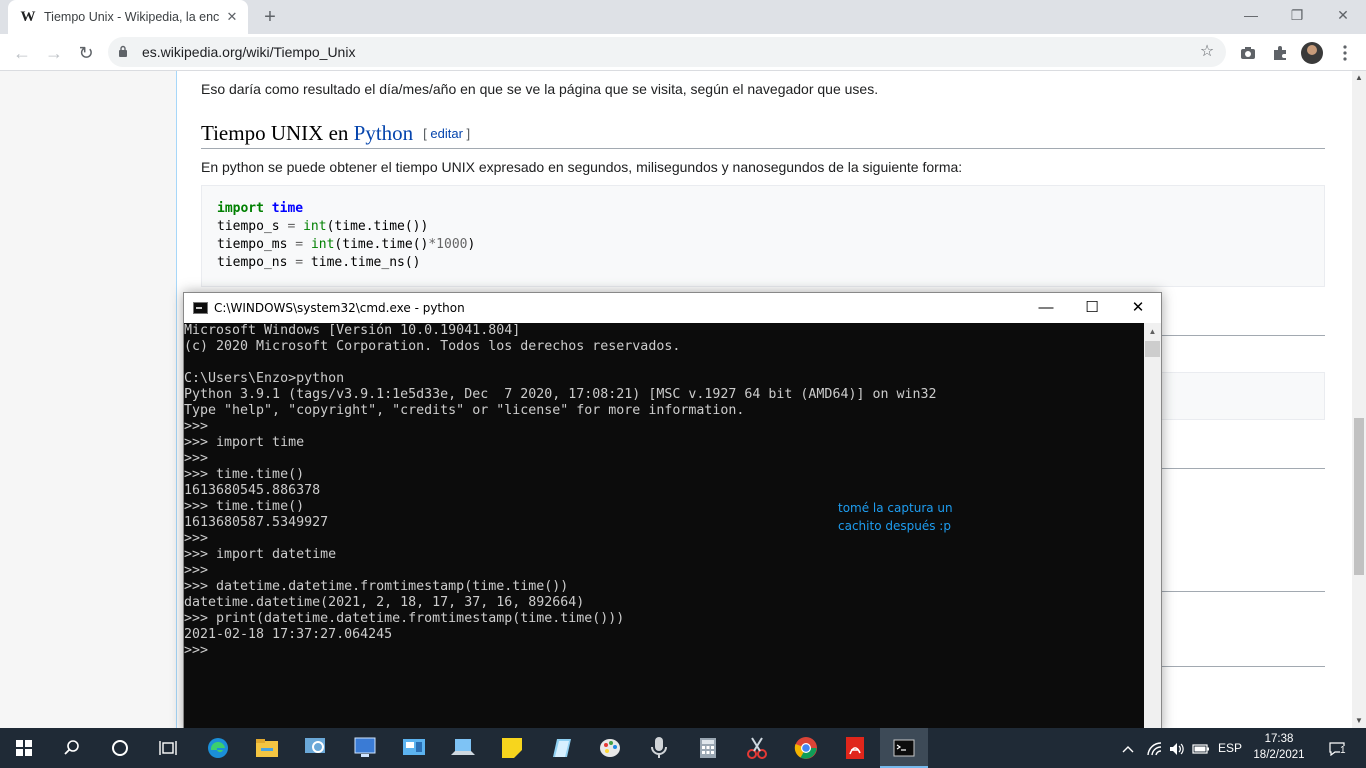  Describe the element at coordinates (86, 53) in the screenshot. I see `reload-button: ↻` at that location.